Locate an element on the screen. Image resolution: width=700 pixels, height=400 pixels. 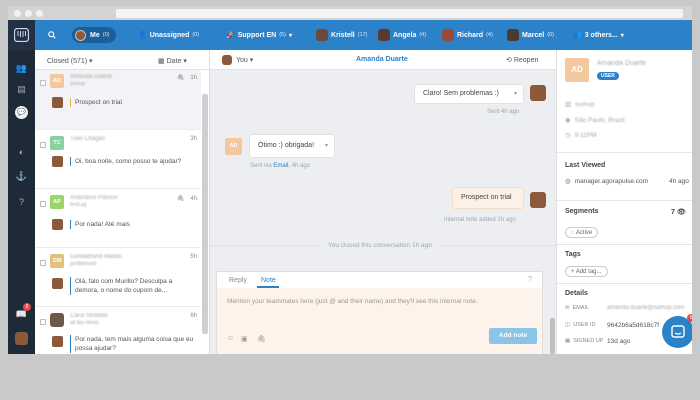
segments-title: Segments is located at coordinates (582, 211).